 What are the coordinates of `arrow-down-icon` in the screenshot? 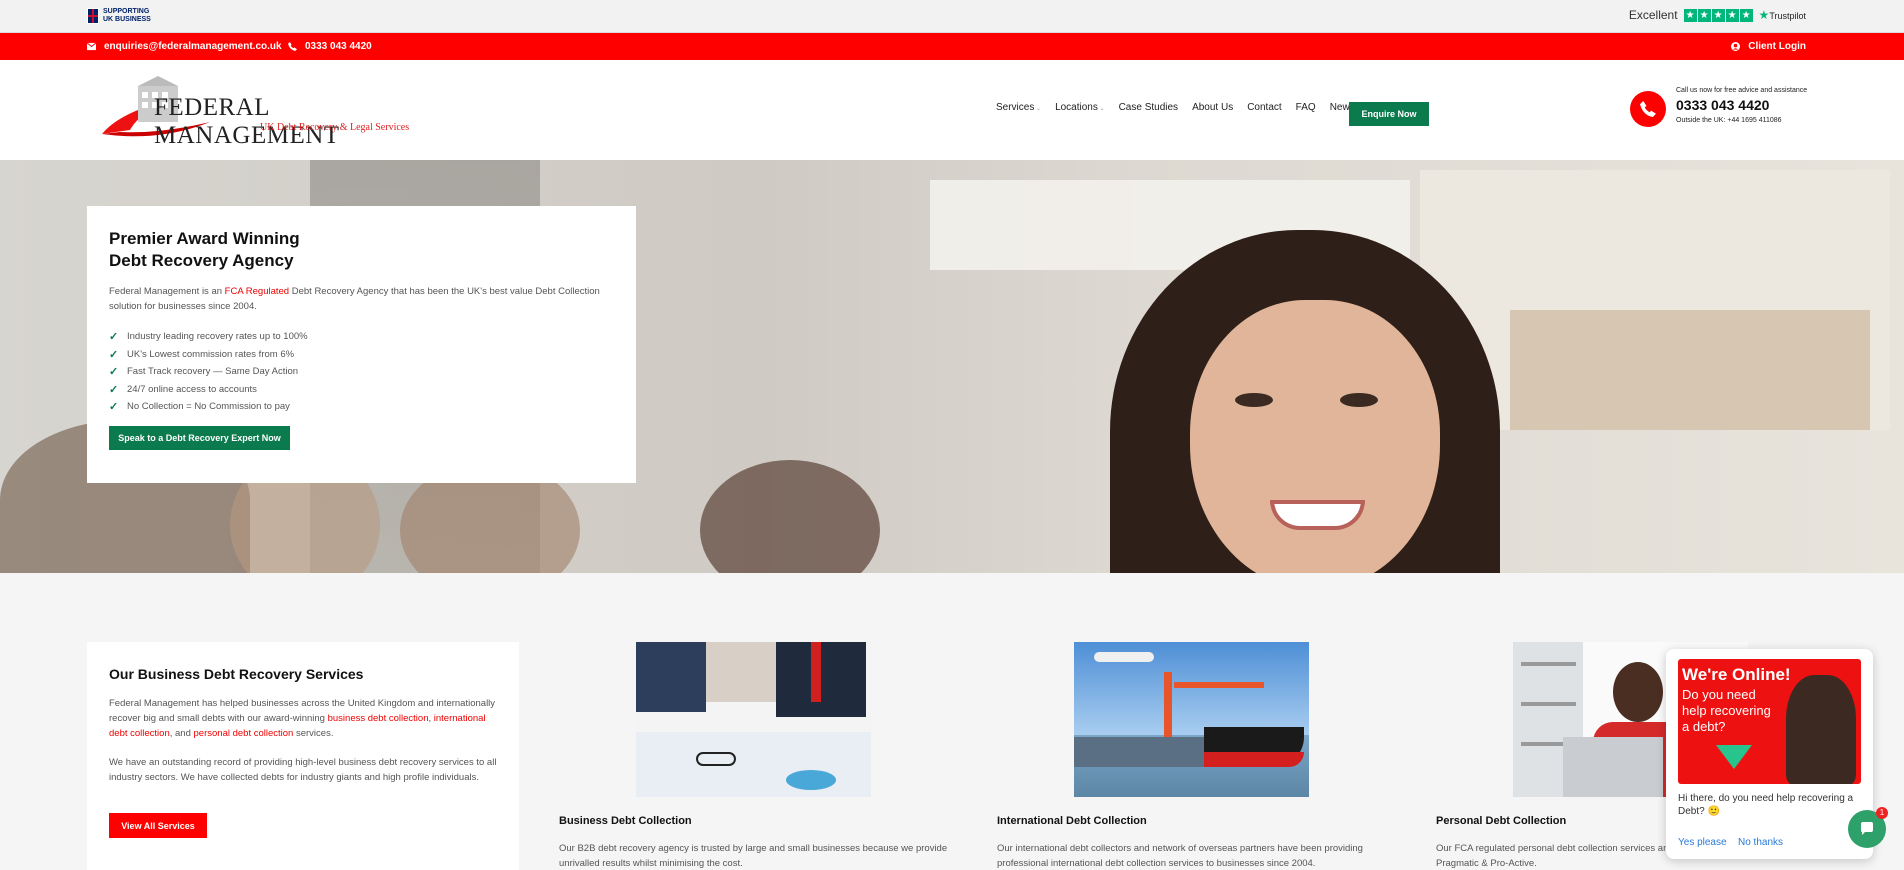 It's located at (1734, 757).